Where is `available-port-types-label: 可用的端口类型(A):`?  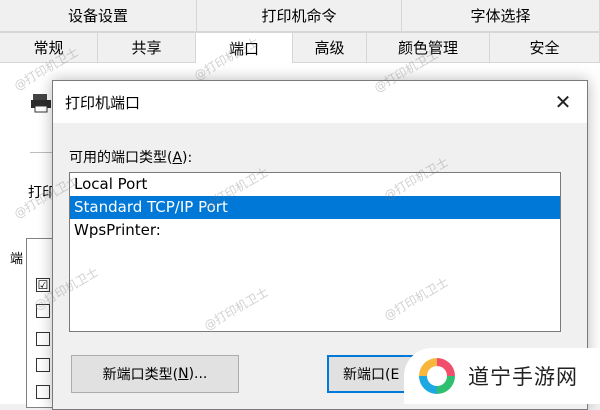 available-port-types-label: 可用的端口类型(A): is located at coordinates (130, 157).